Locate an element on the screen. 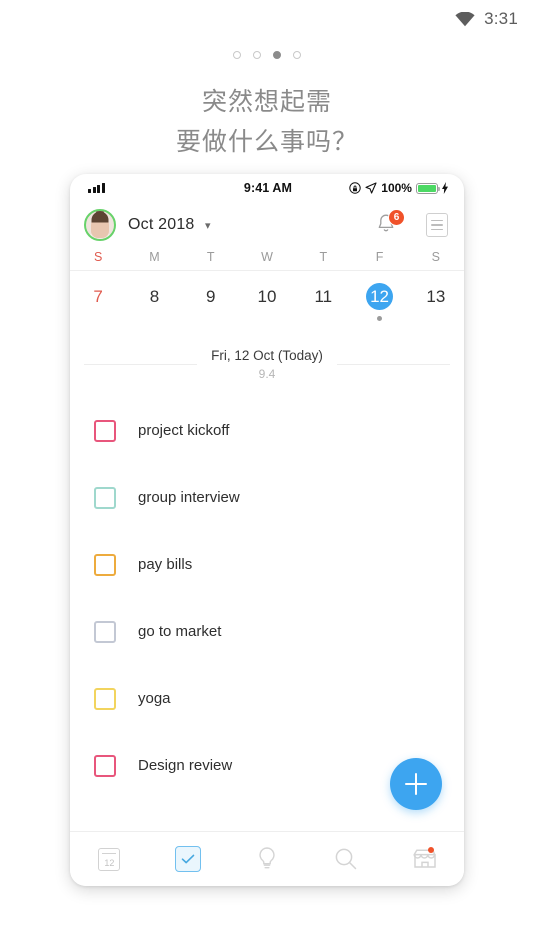 The image size is (534, 949). headline-line-1: 突然想起需 is located at coordinates (266, 101).